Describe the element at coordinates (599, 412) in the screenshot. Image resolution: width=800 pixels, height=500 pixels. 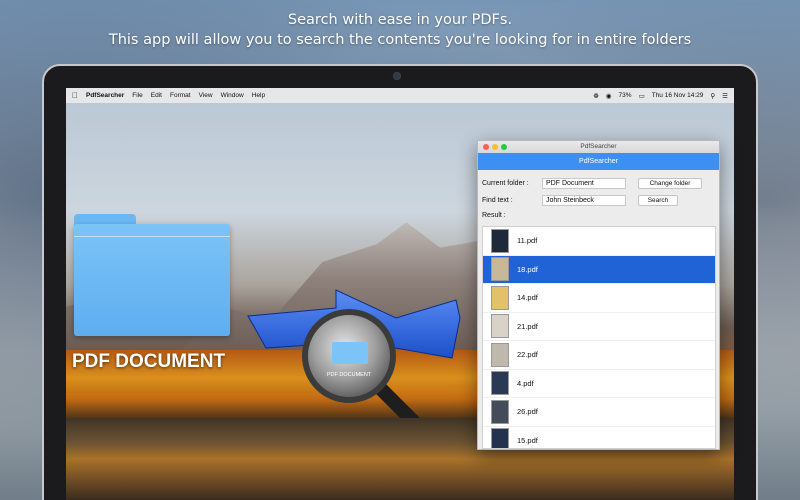
I see `list-item: 26.pdf` at that location.